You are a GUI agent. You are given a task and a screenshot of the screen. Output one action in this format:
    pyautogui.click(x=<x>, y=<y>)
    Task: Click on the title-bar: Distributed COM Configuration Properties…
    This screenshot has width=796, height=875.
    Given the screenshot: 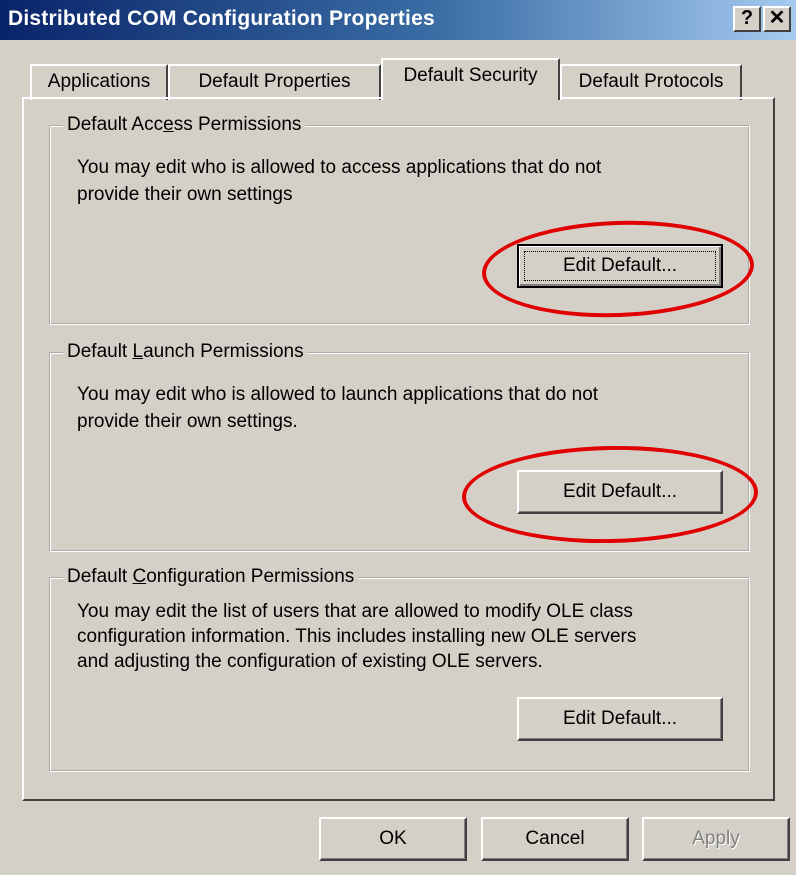 What is the action you would take?
    pyautogui.click(x=398, y=20)
    